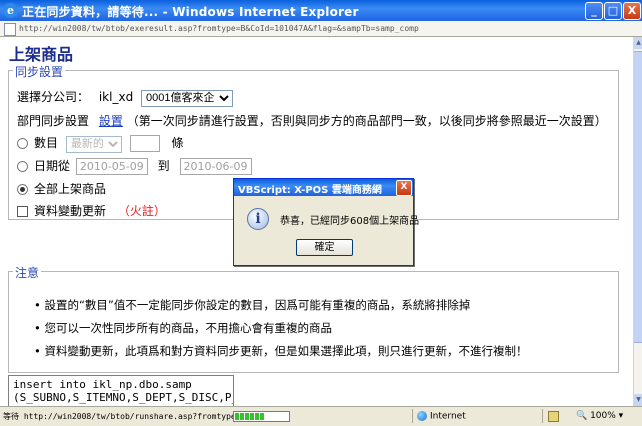  I want to click on dept-label: 部門同步設置, so click(53, 121).